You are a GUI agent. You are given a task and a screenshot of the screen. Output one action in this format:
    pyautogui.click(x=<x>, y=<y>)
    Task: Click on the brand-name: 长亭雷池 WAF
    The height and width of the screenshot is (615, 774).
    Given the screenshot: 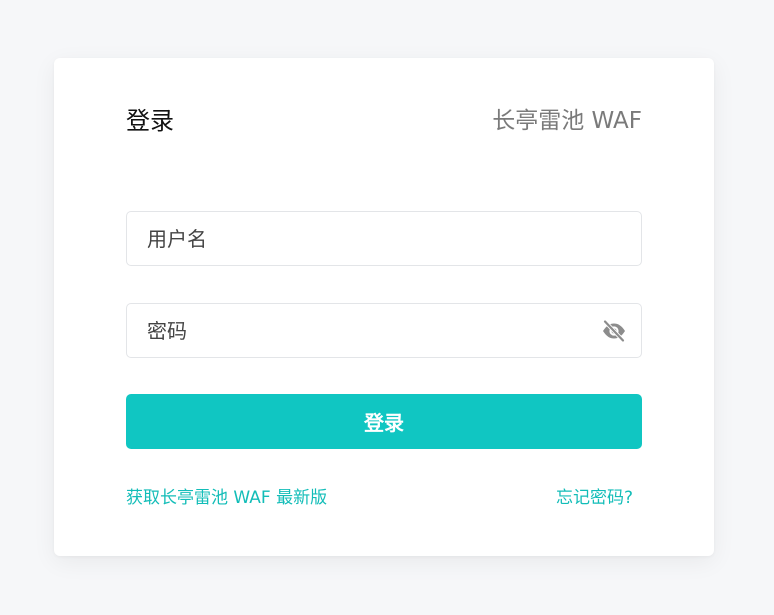 What is the action you would take?
    pyautogui.click(x=567, y=121)
    